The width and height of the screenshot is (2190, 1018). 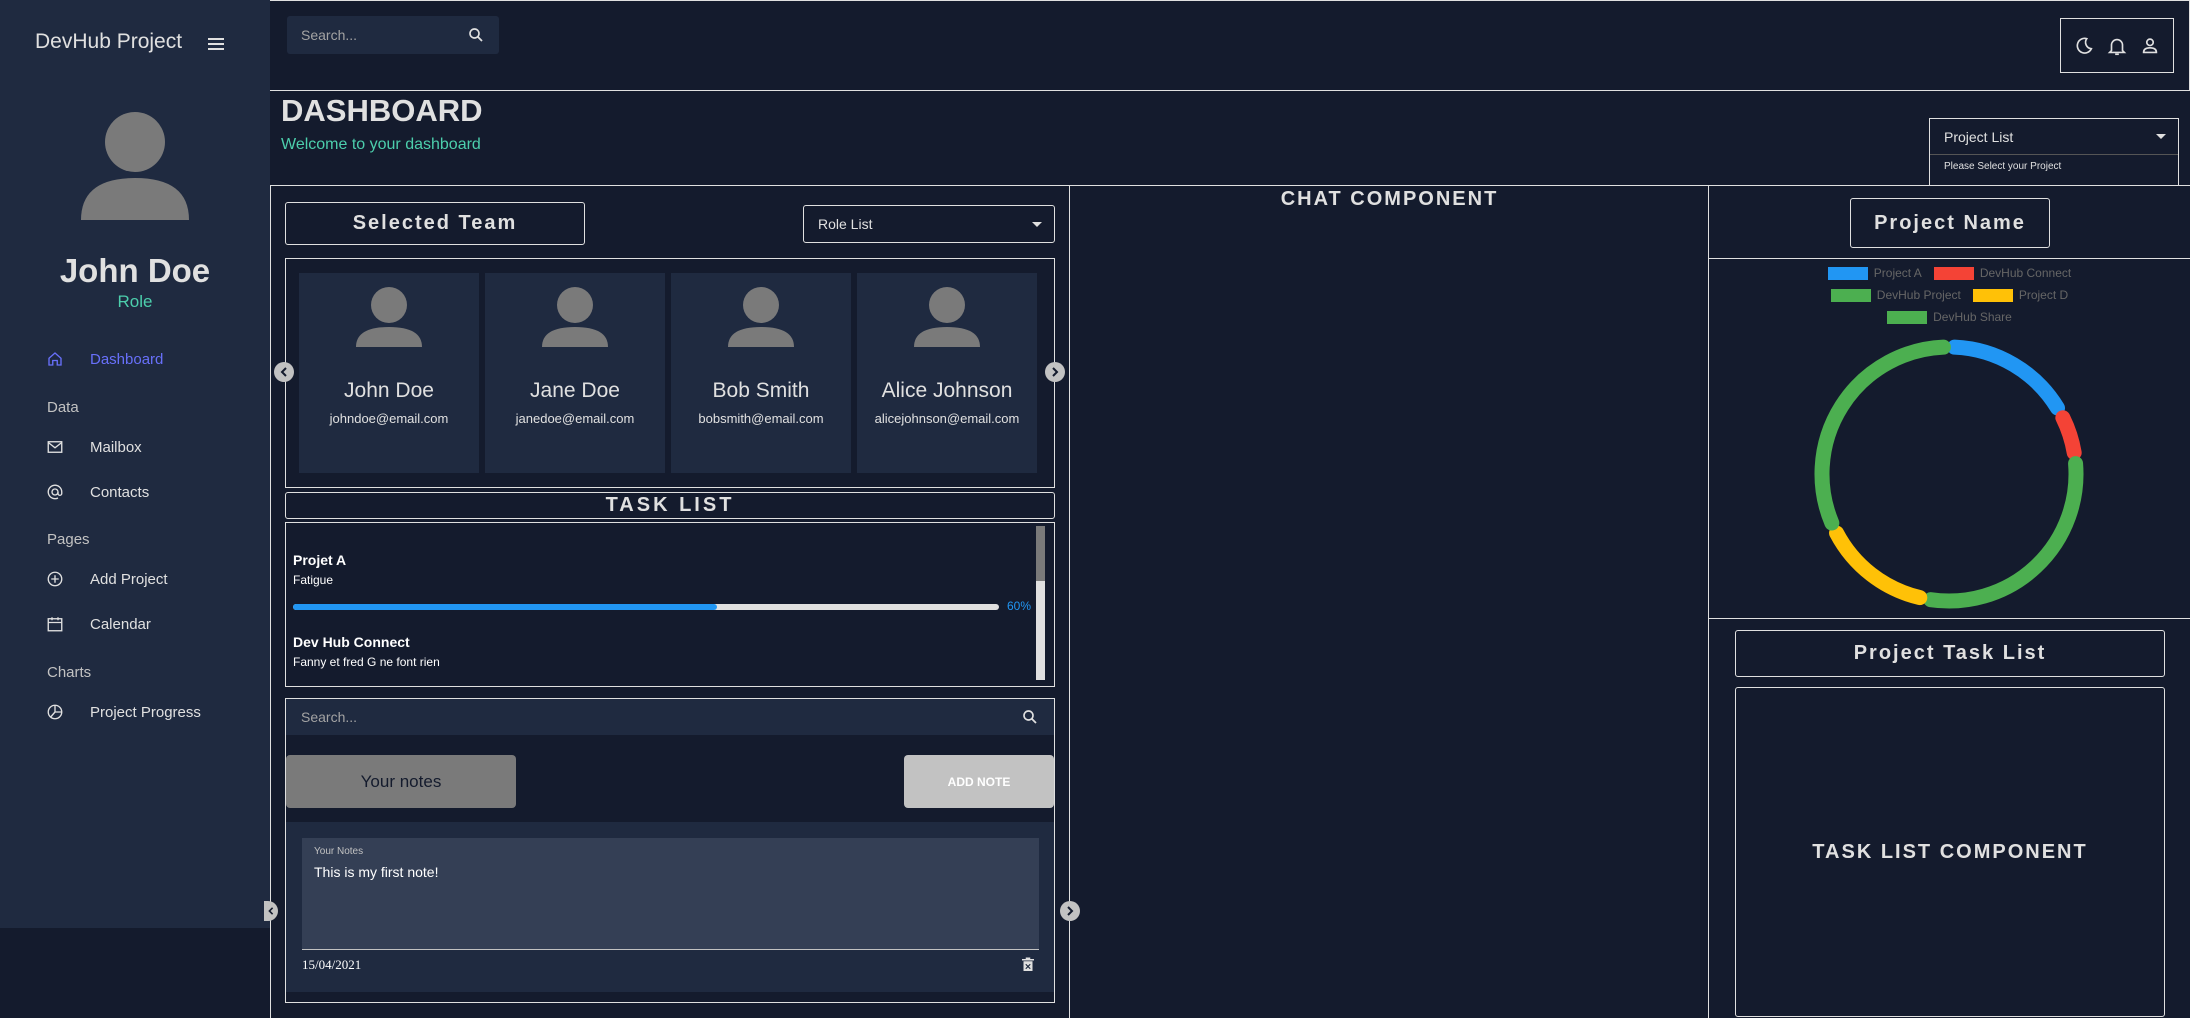 I want to click on user-avatar-icon, so click(x=135, y=164).